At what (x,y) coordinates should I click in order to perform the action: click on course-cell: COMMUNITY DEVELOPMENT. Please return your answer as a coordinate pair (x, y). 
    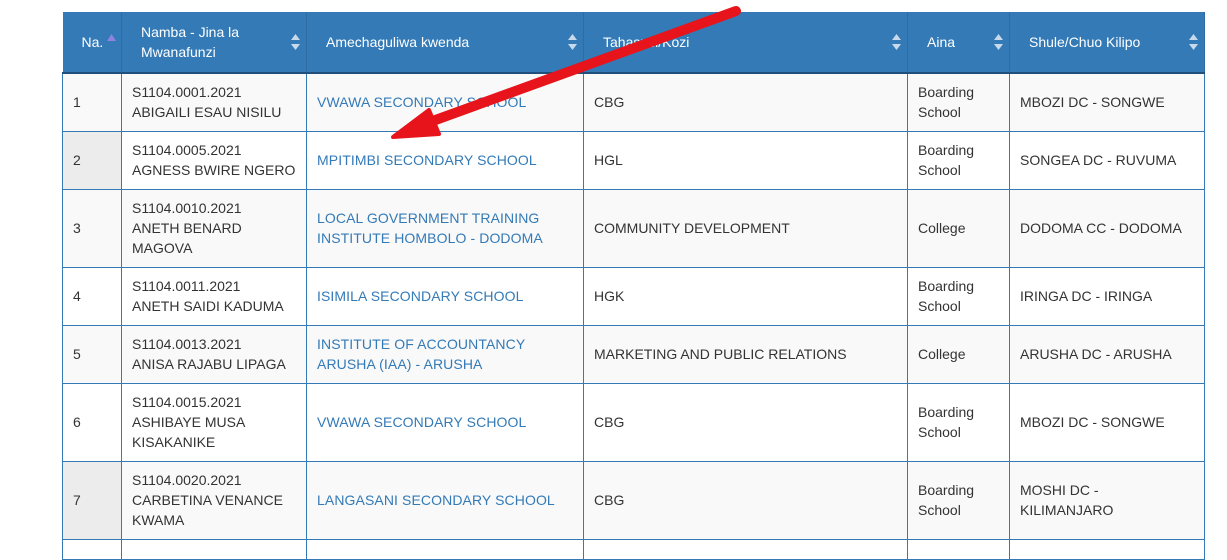
    Looking at the image, I should click on (745, 228).